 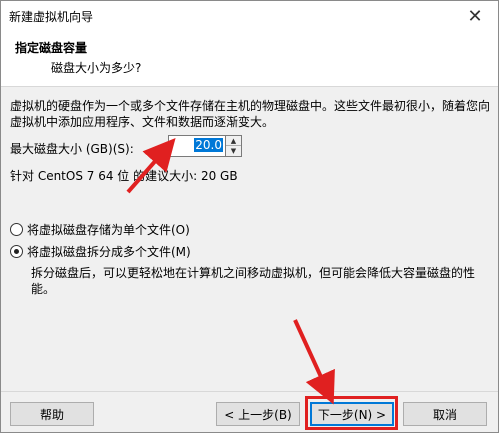 What do you see at coordinates (249, 59) in the screenshot?
I see `wizard-header: 指定磁盘容量 磁盘大小为多少?` at bounding box center [249, 59].